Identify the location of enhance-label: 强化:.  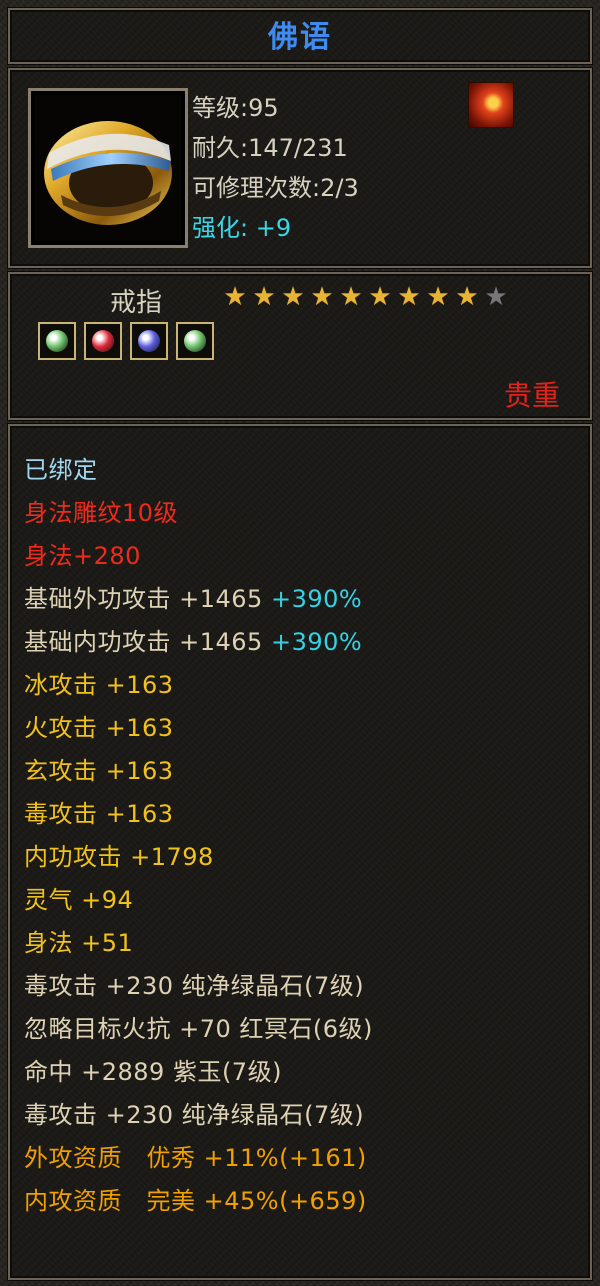
(220, 228).